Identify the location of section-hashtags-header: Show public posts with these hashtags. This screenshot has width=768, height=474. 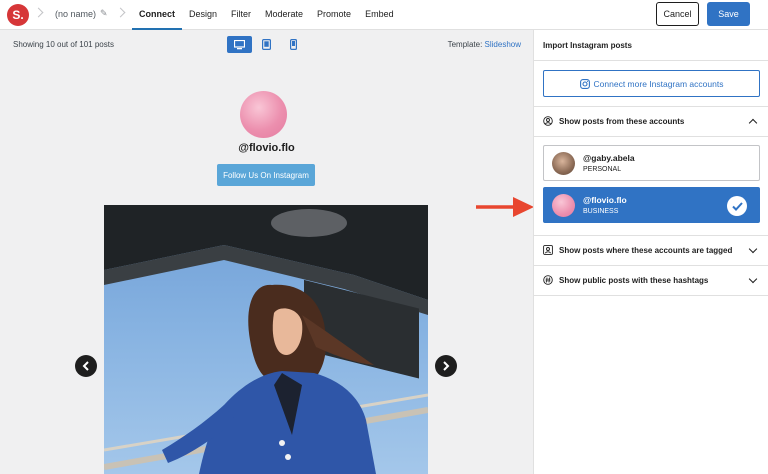
(651, 280).